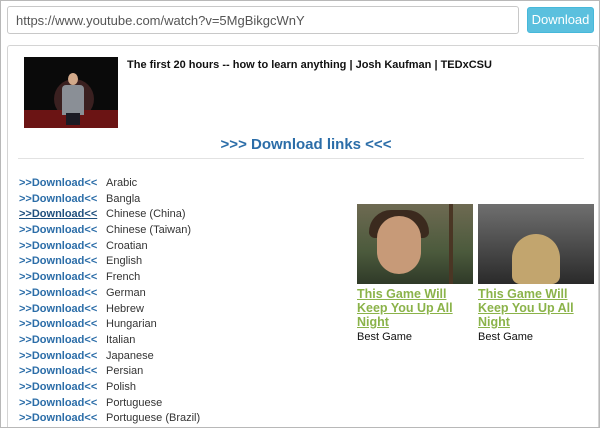 The height and width of the screenshot is (428, 600). I want to click on download-row: >>Download<< Portuguese, so click(179, 404).